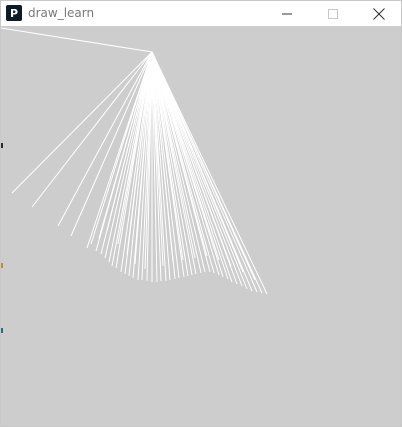  Describe the element at coordinates (2, 145) in the screenshot. I see `edge-artifact-dark` at that location.